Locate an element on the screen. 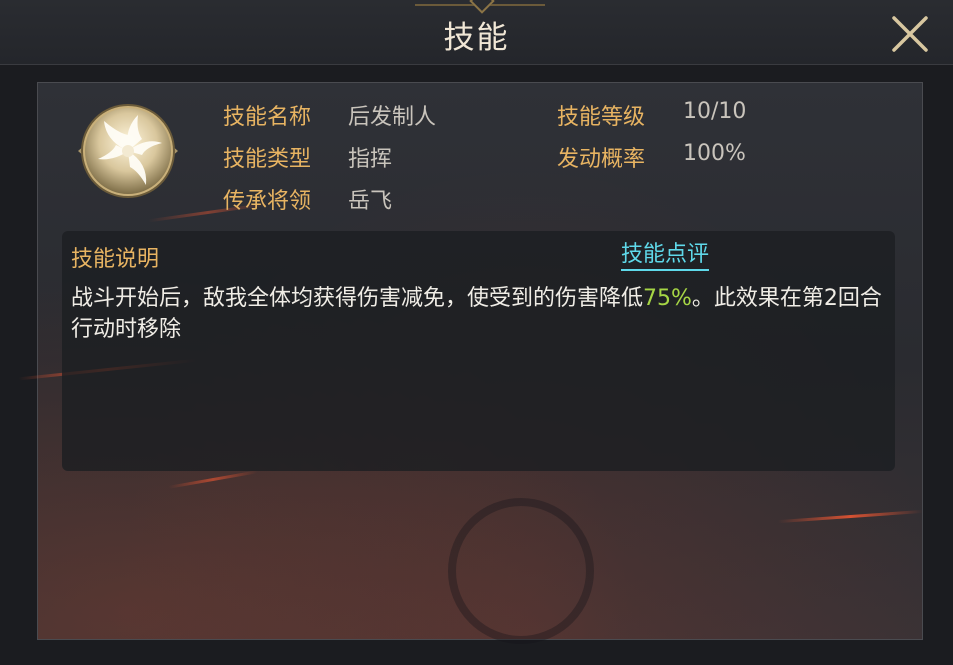  description-text-before: 战斗开始后，敌我全体均获得伤害减免，使受到的伤害降低 is located at coordinates (357, 298).